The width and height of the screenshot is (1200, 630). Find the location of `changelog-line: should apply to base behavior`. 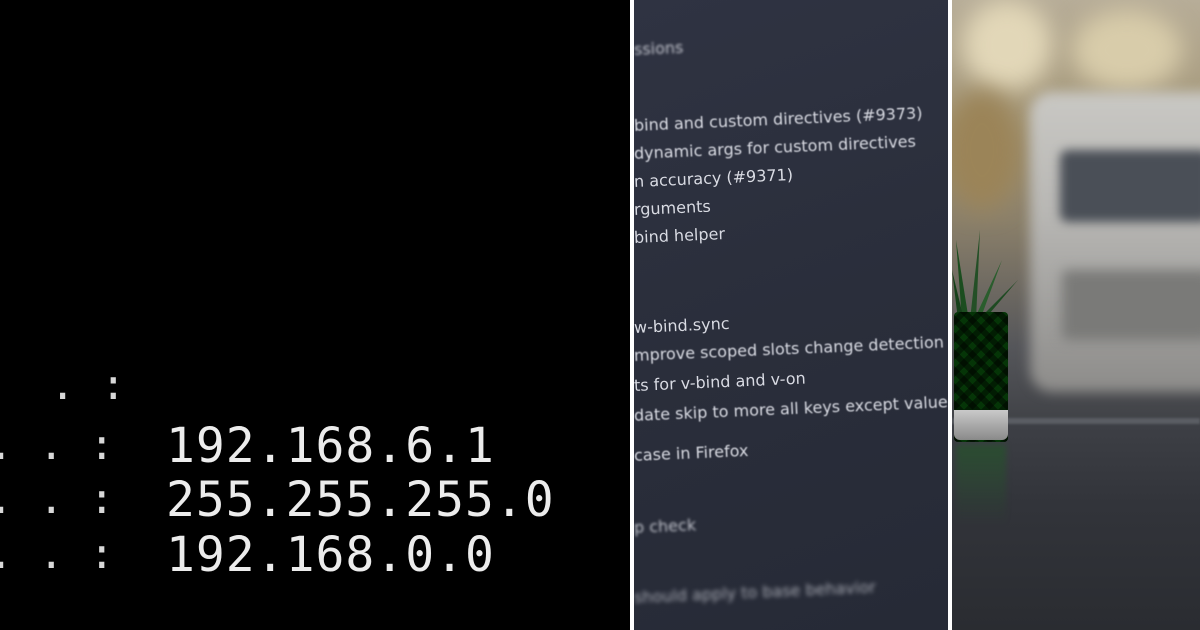

changelog-line: should apply to base behavior is located at coordinates (755, 592).